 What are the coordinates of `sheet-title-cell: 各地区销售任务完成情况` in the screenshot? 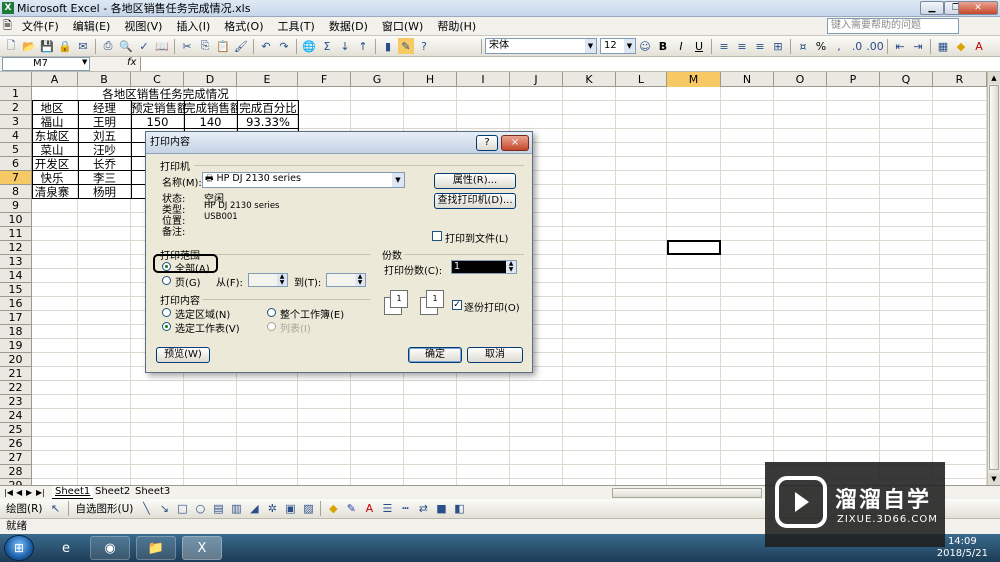 It's located at (165, 94).